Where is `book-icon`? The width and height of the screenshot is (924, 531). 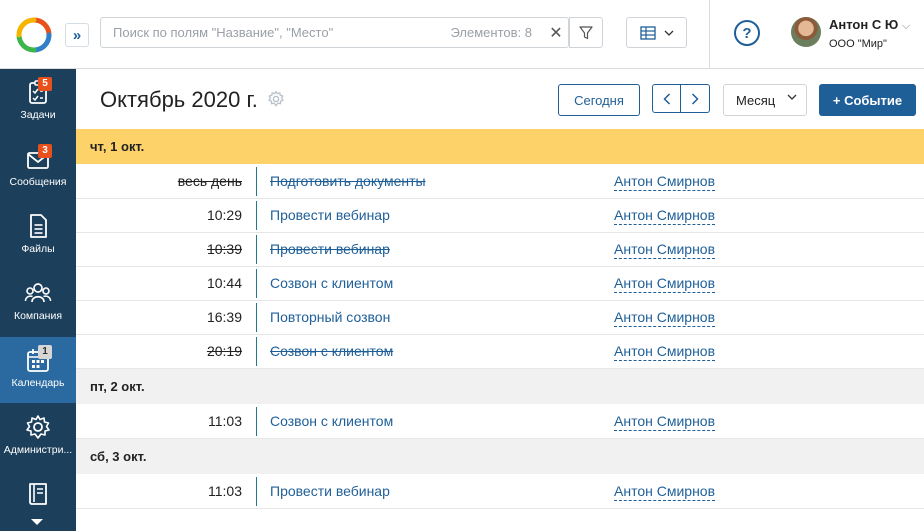 book-icon is located at coordinates (38, 494).